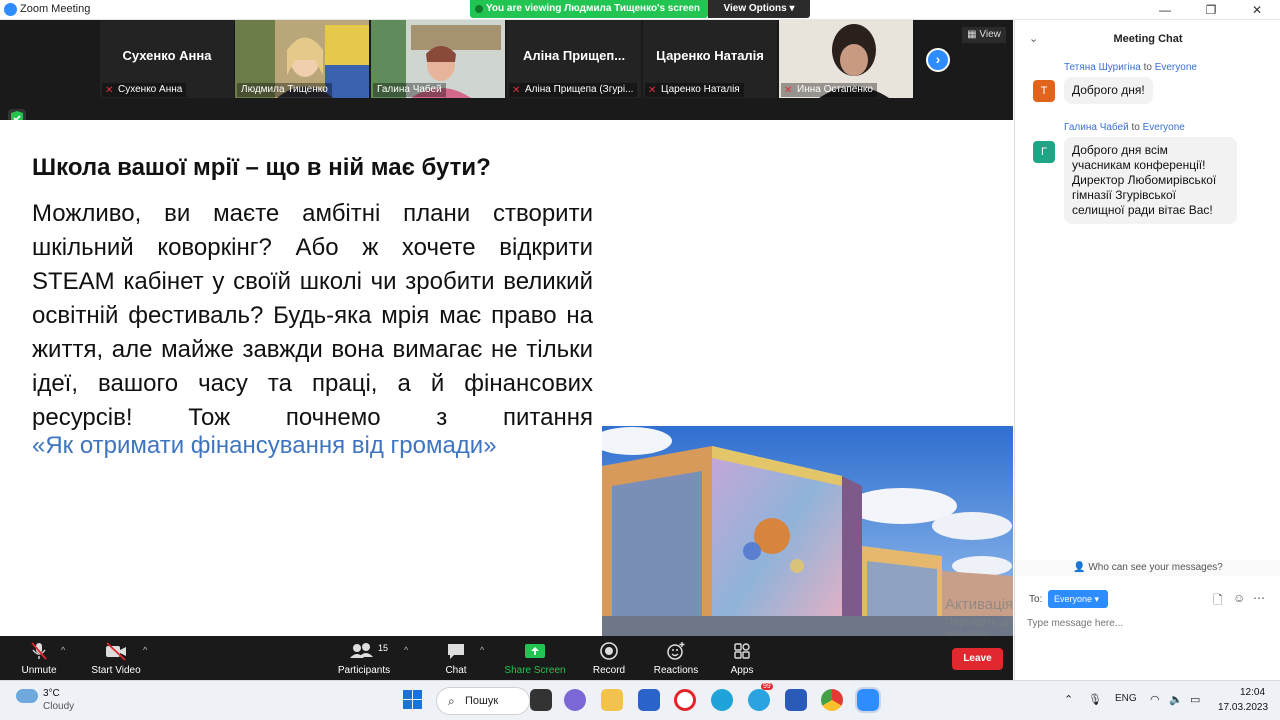 This screenshot has width=1280, height=720. Describe the element at coordinates (868, 700) in the screenshot. I see `zoom-app-icon` at that location.